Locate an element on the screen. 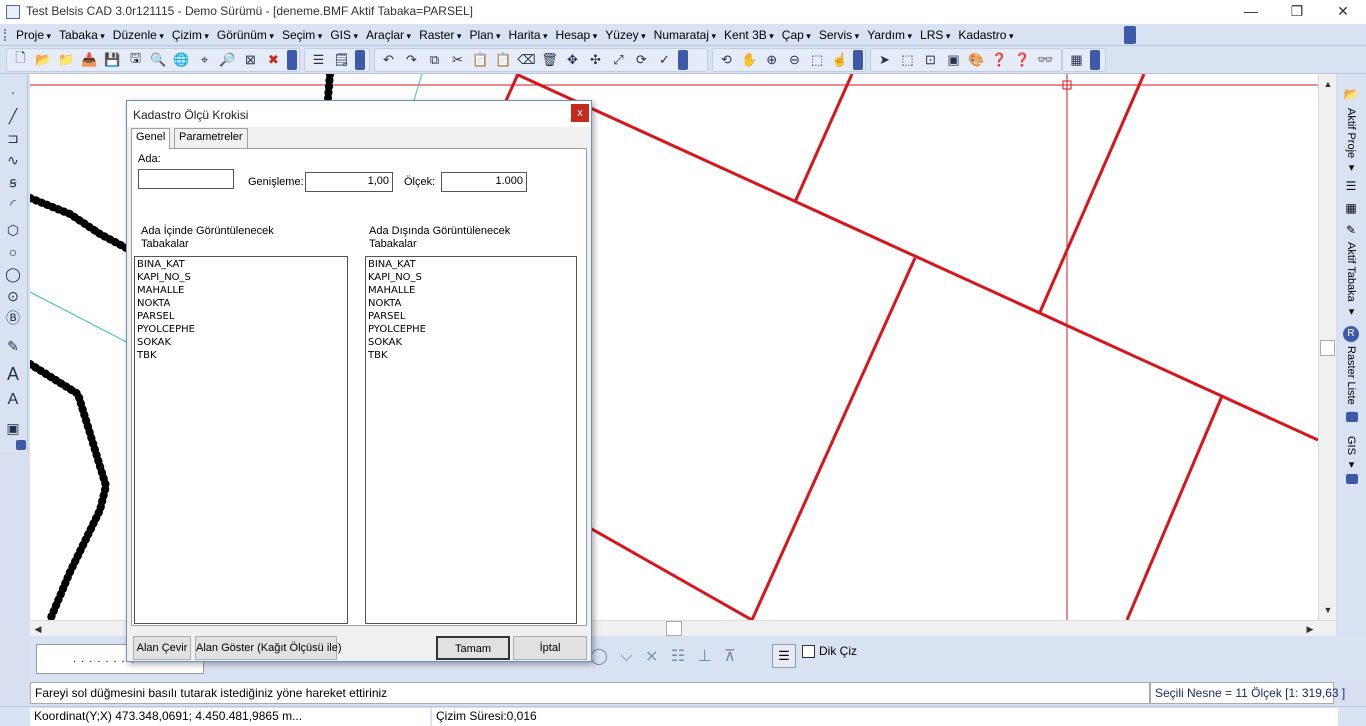  dik-ciz-option: Dik Çiz is located at coordinates (829, 651).